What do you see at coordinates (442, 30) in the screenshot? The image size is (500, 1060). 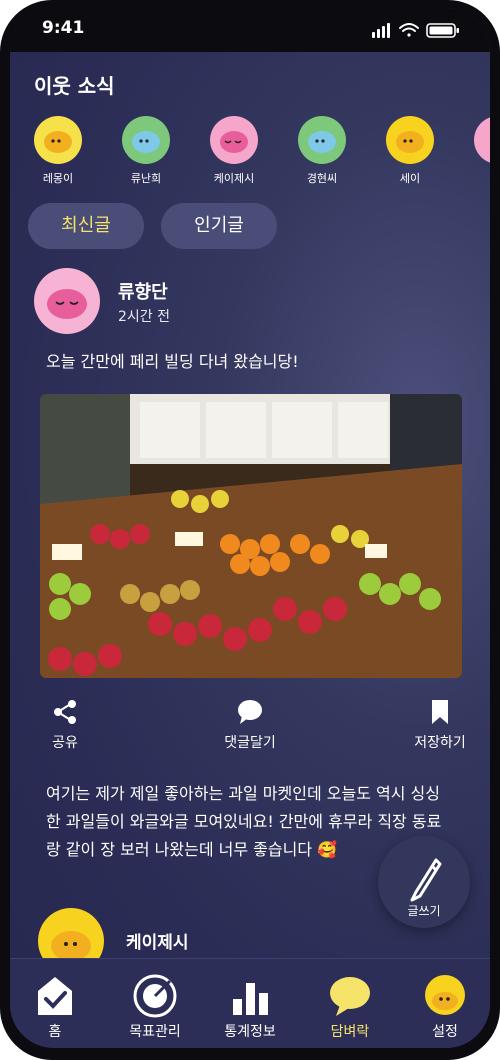 I see `battery-icon` at bounding box center [442, 30].